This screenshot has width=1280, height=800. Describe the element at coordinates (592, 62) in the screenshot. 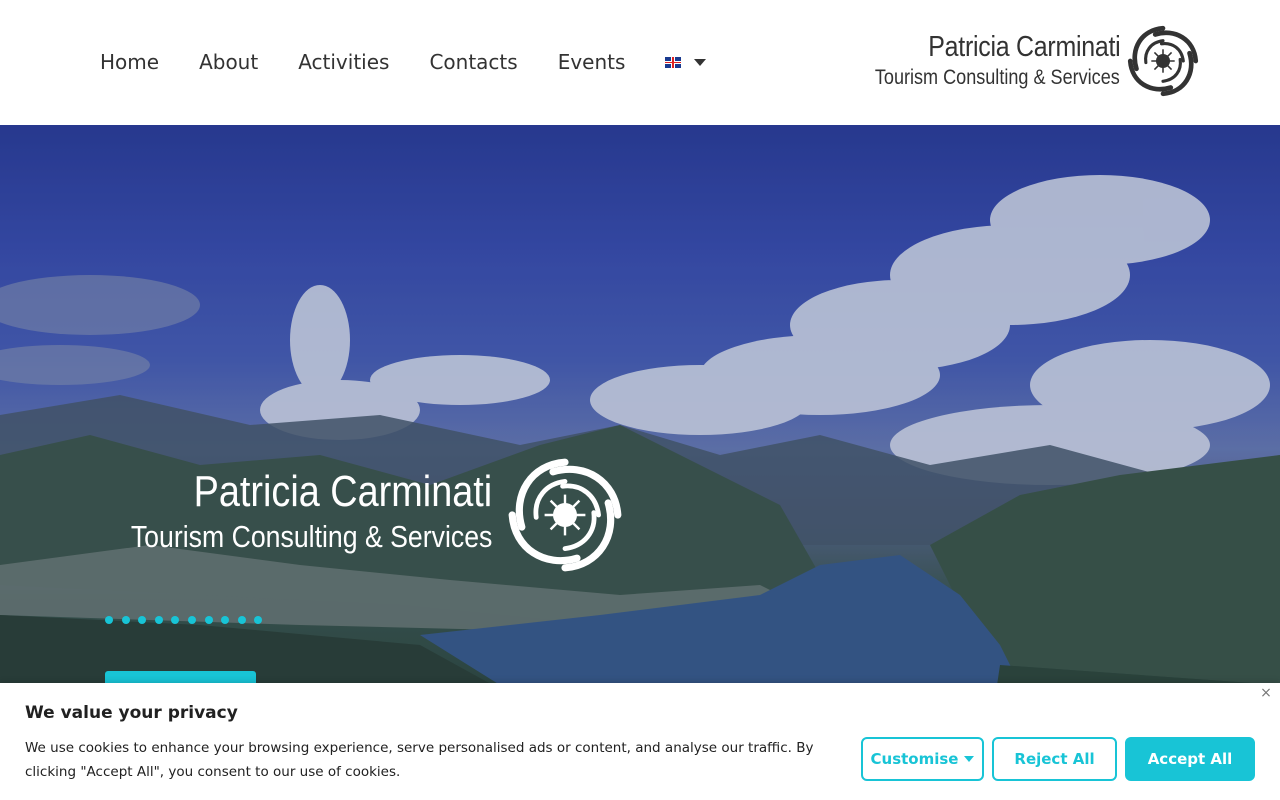

I see `nav-events: Events` at that location.